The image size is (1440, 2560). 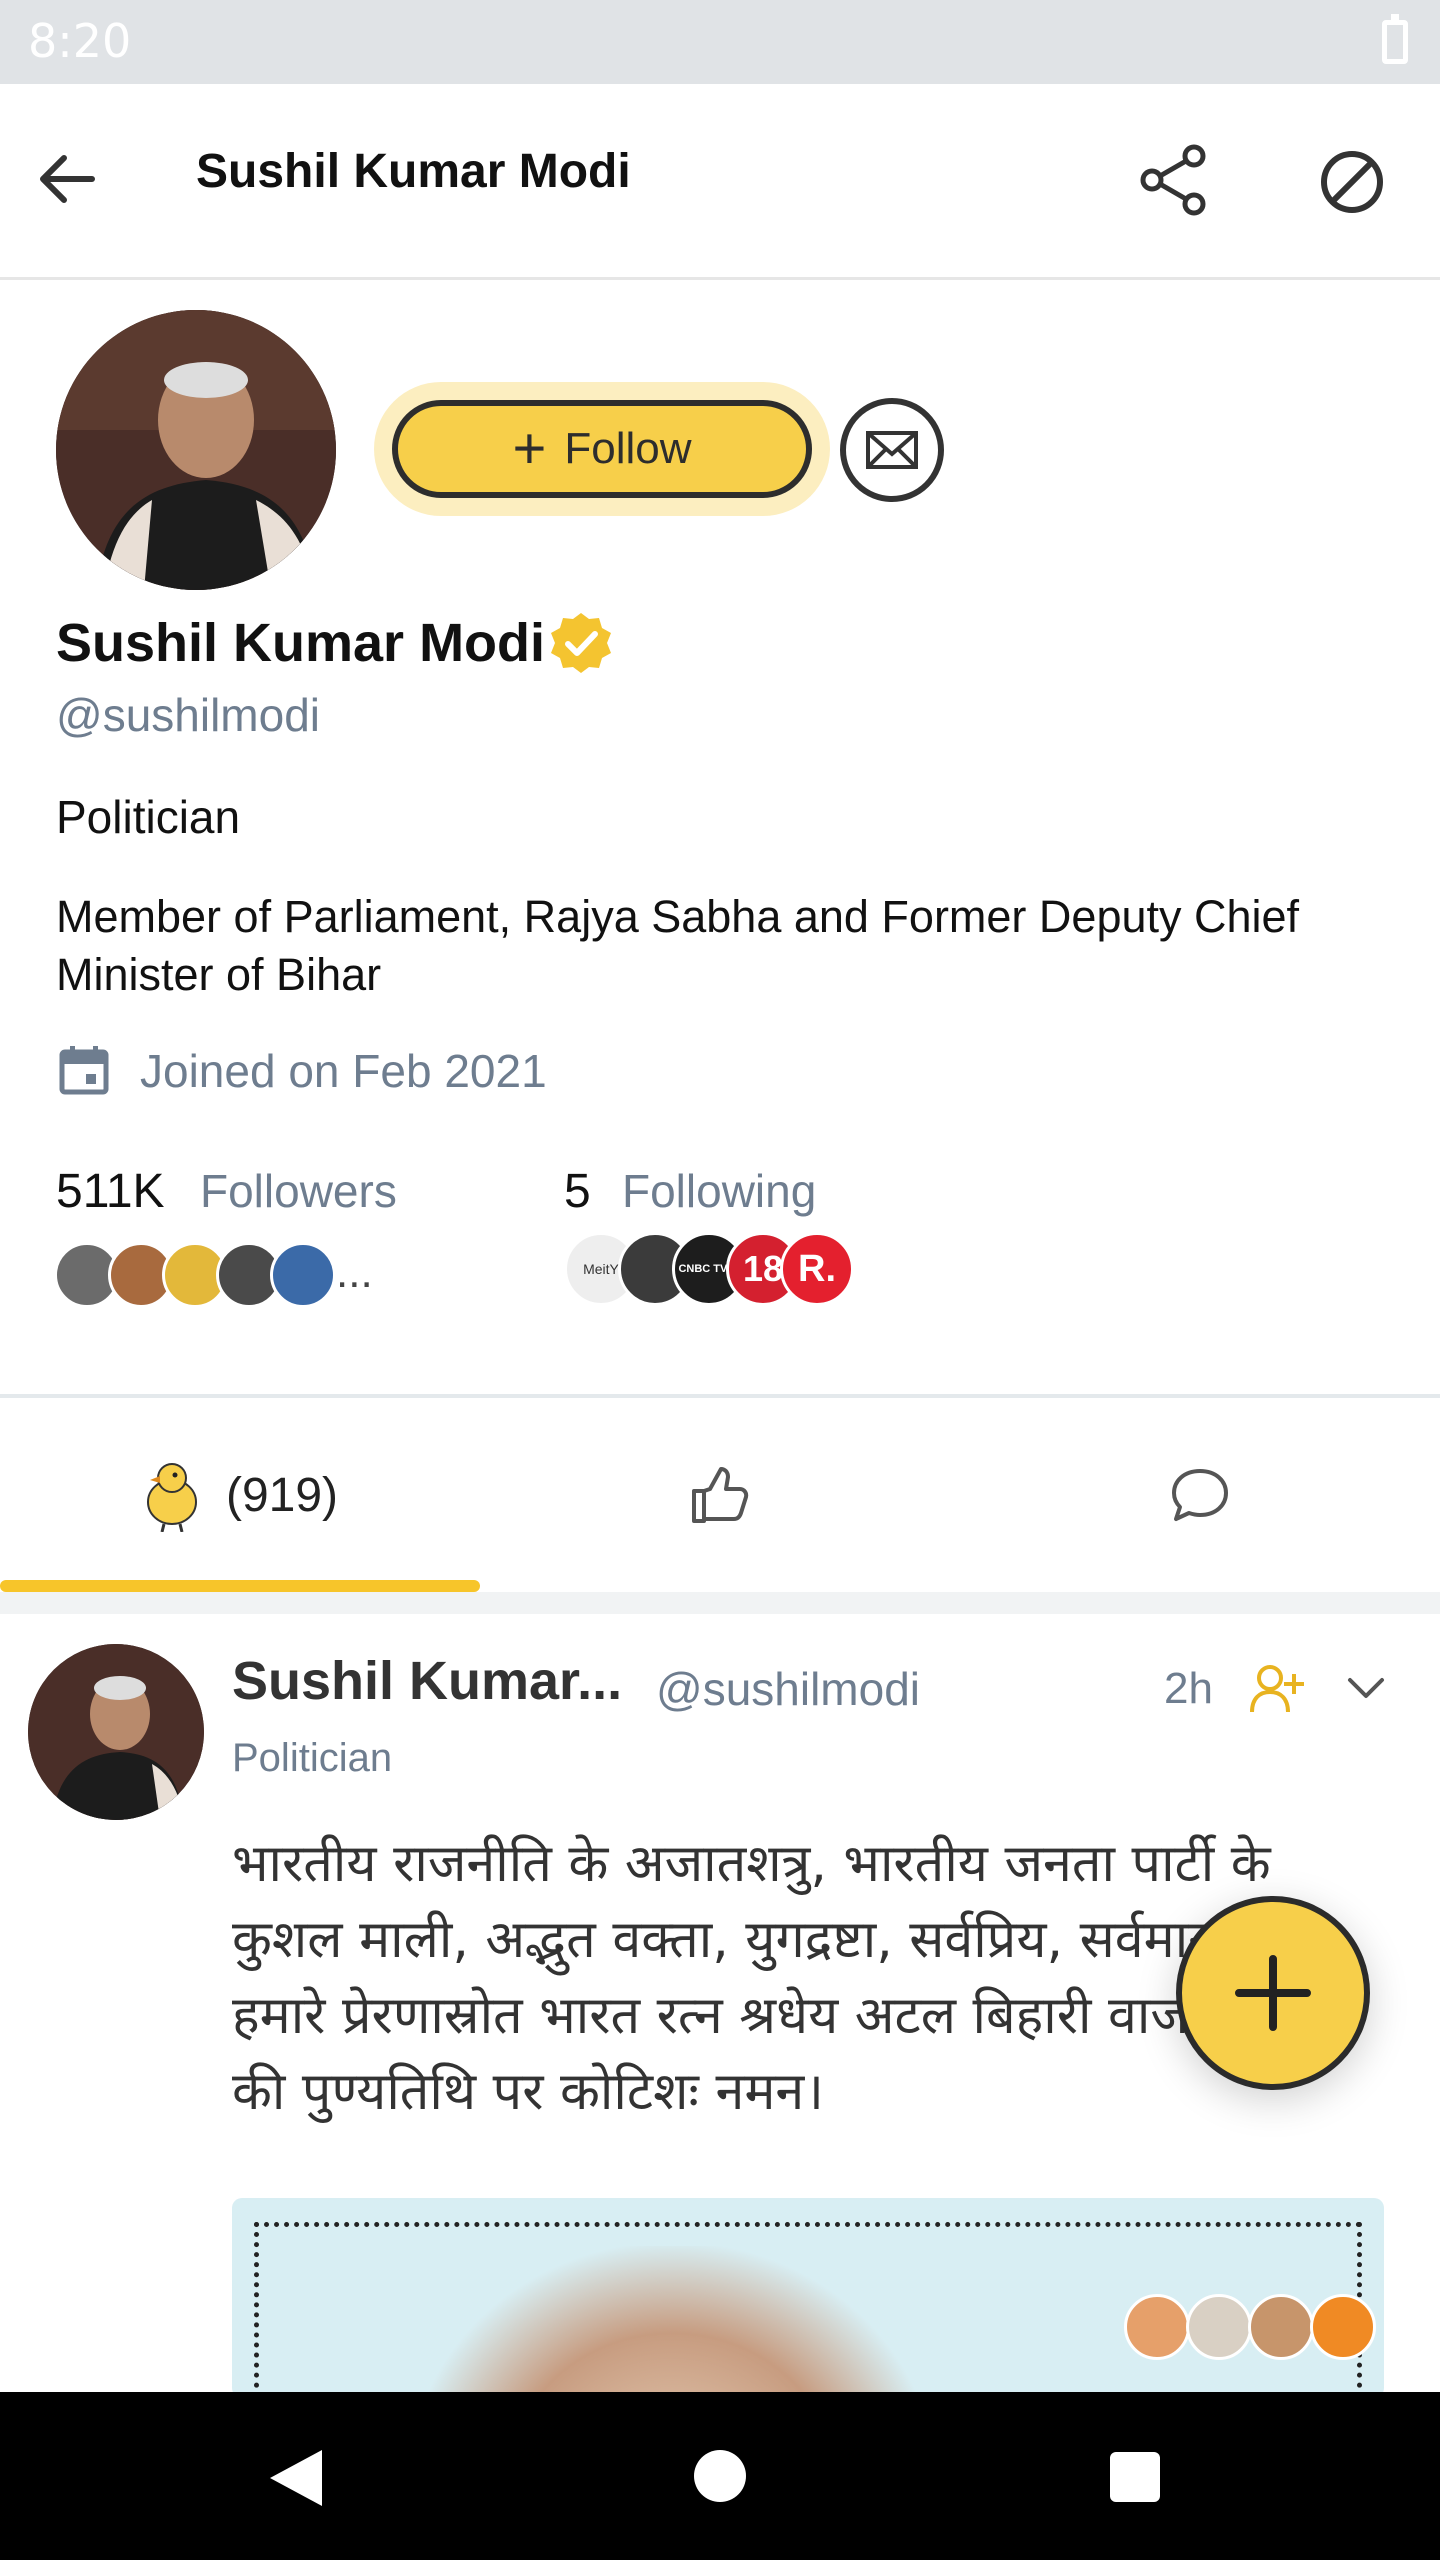 I want to click on status-bar: 8:20, so click(x=720, y=42).